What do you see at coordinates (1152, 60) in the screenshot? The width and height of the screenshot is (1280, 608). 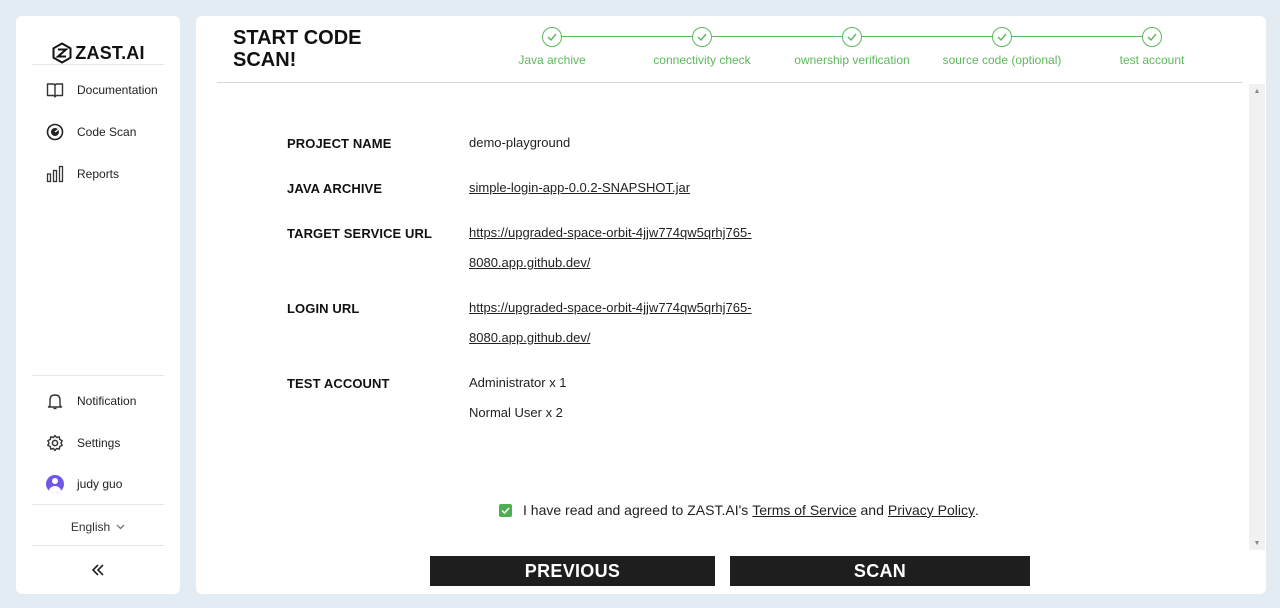 I see `step-label: test account` at bounding box center [1152, 60].